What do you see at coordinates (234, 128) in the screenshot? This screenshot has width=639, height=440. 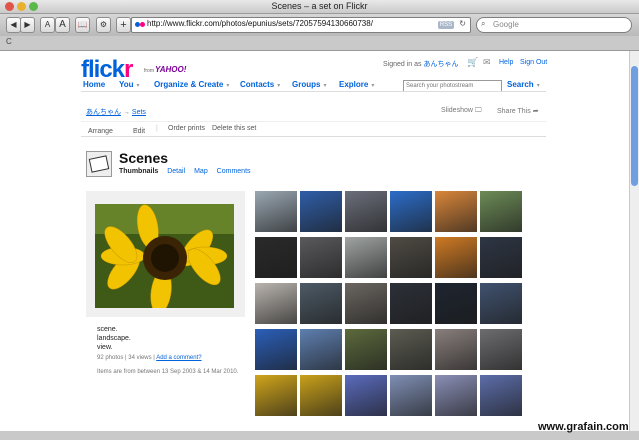 I see `delete-set-link: Delete this set` at bounding box center [234, 128].